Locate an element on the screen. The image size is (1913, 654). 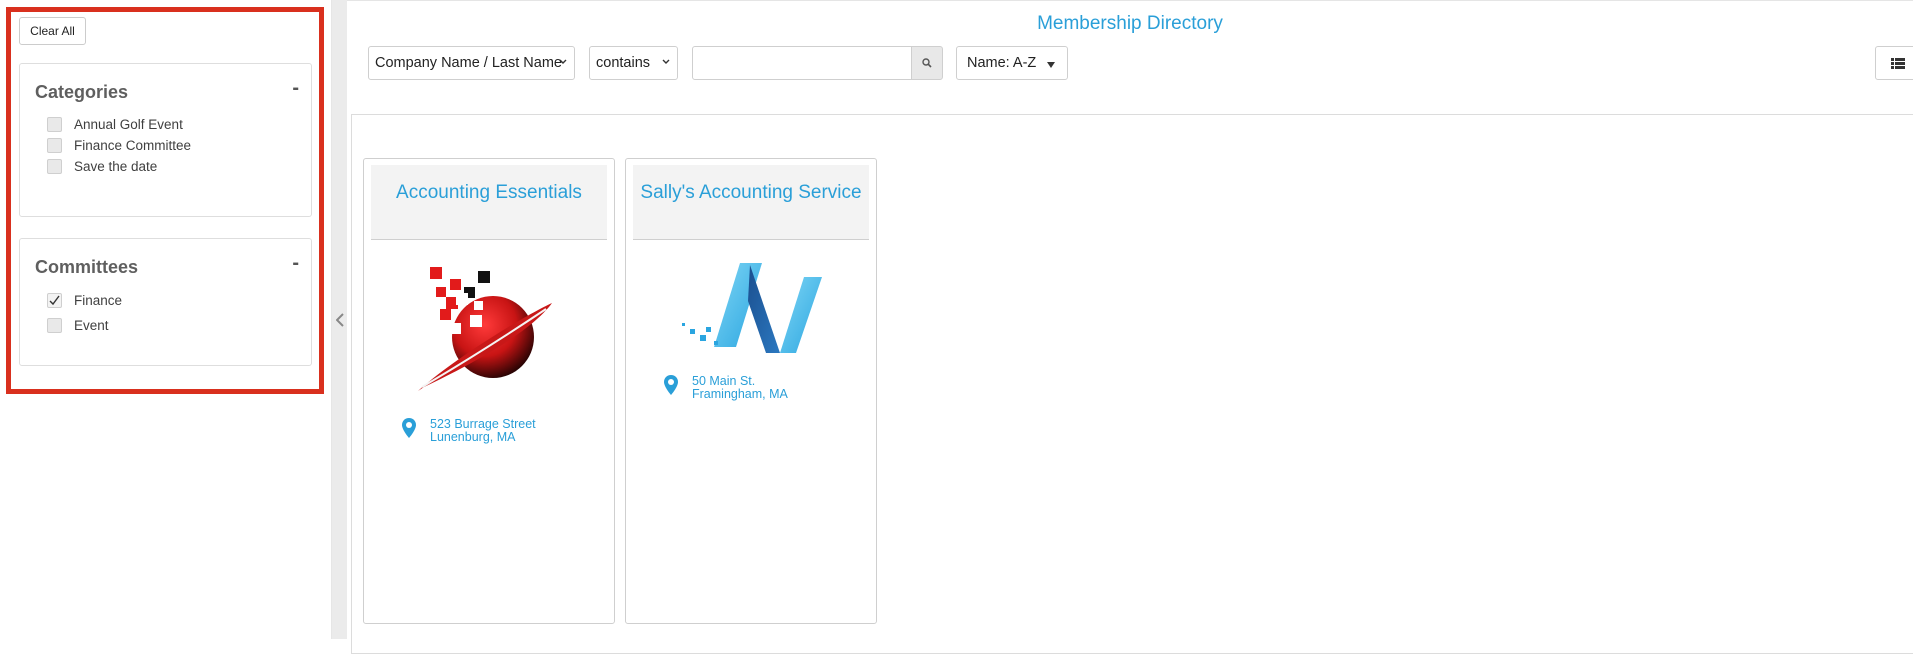
highlight-box is located at coordinates (165, 200).